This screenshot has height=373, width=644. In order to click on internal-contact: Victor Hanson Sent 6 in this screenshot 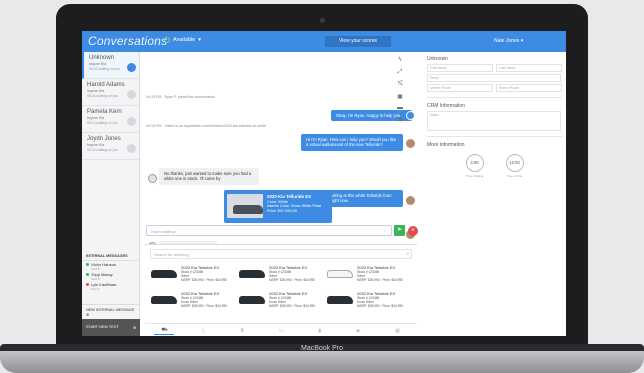, I will do `click(111, 266)`.